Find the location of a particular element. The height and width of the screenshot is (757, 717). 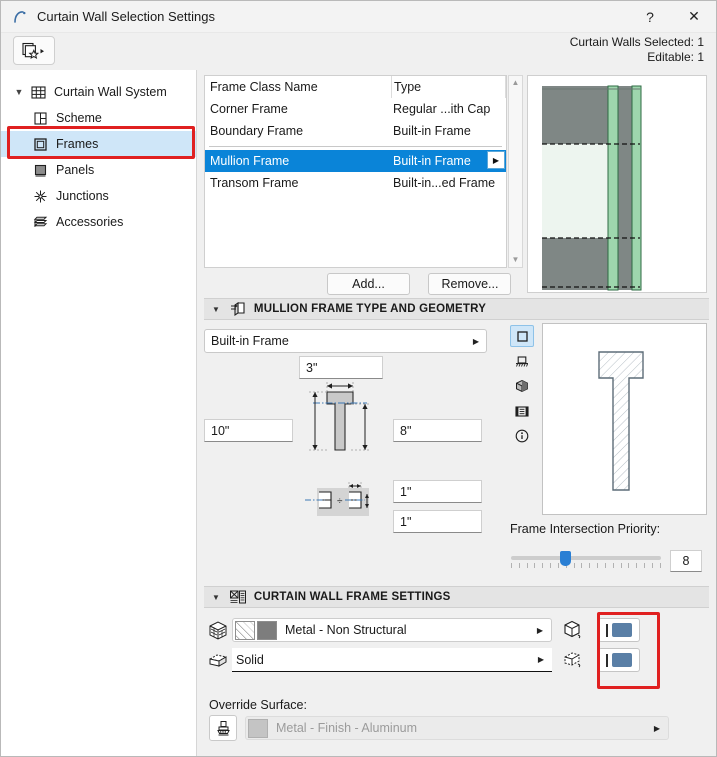

section-view-icon is located at coordinates (522, 361).